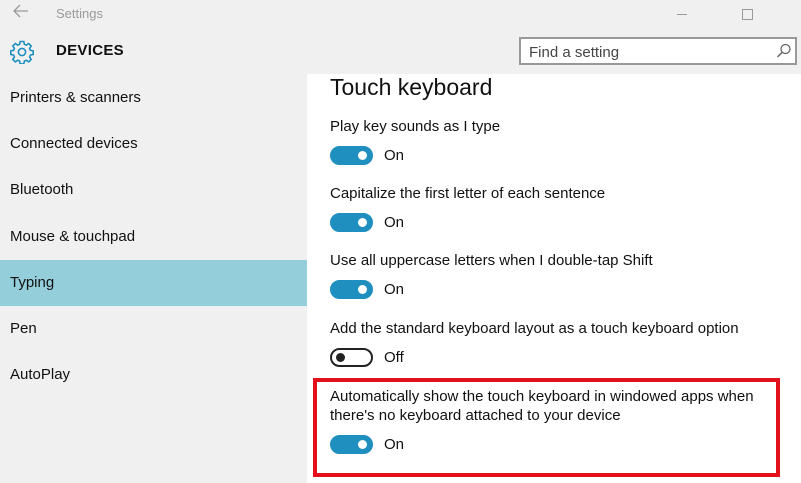 This screenshot has width=801, height=483. What do you see at coordinates (79, 13) in the screenshot?
I see `window-title: Settings` at bounding box center [79, 13].